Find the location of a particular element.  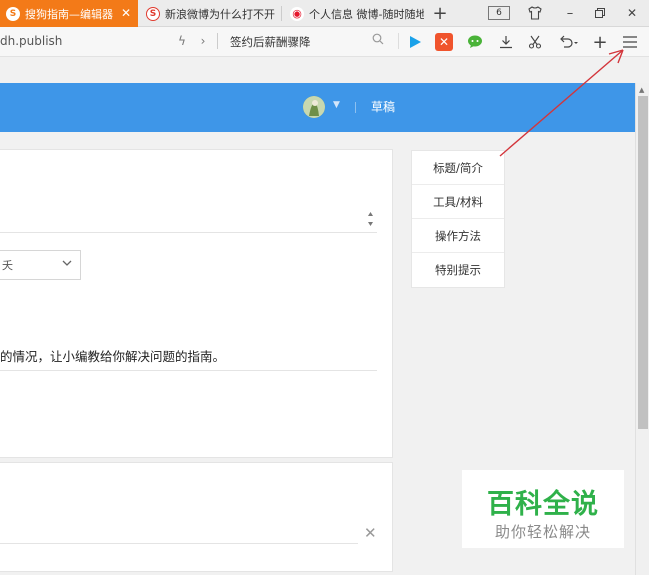

tab-weibo-profile: ◉ 个人信息 微博-随时随地 is located at coordinates (354, 13).